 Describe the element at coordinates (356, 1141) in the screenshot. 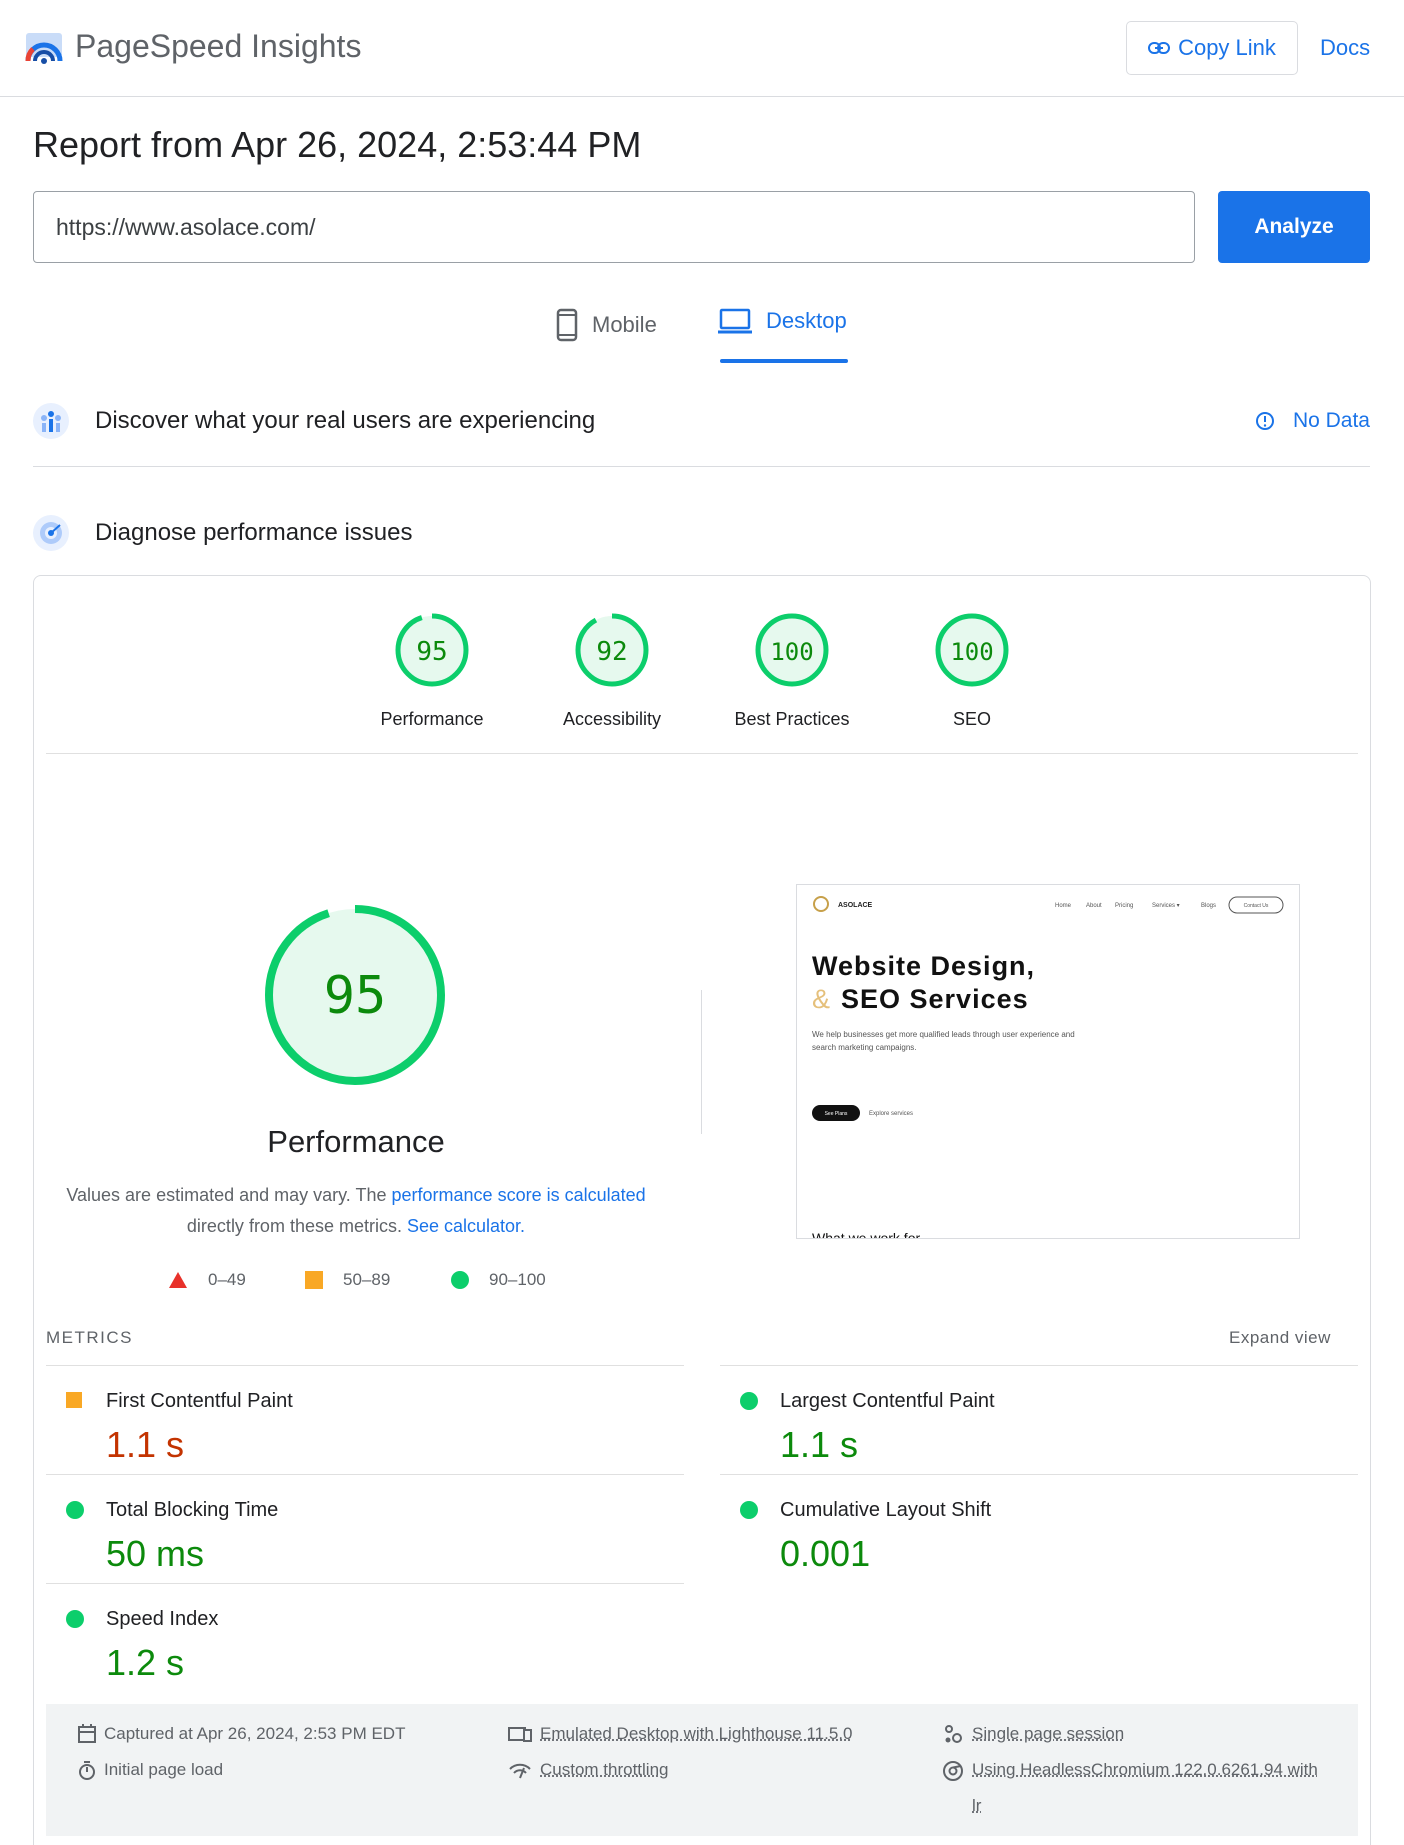

I see `performance-title: Performance` at that location.